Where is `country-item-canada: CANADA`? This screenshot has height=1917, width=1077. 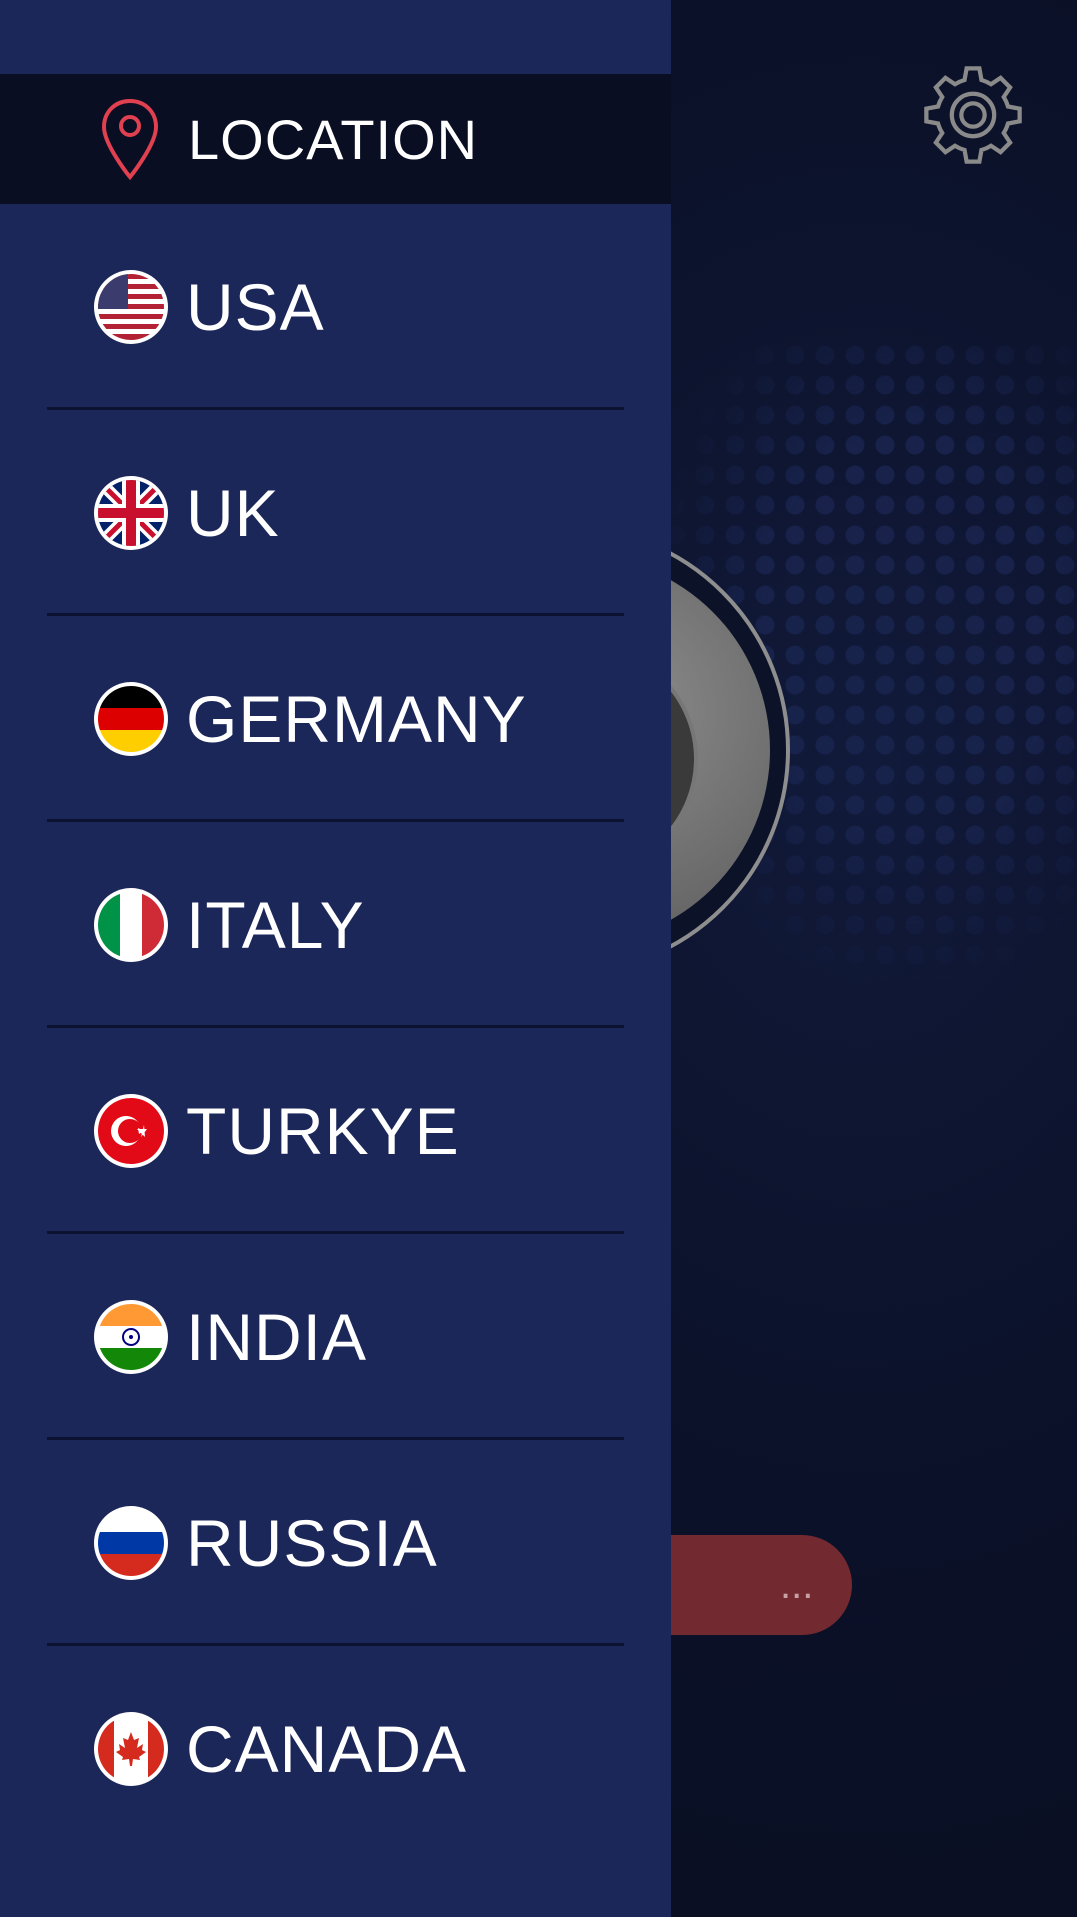
country-item-canada: CANADA is located at coordinates (335, 1749).